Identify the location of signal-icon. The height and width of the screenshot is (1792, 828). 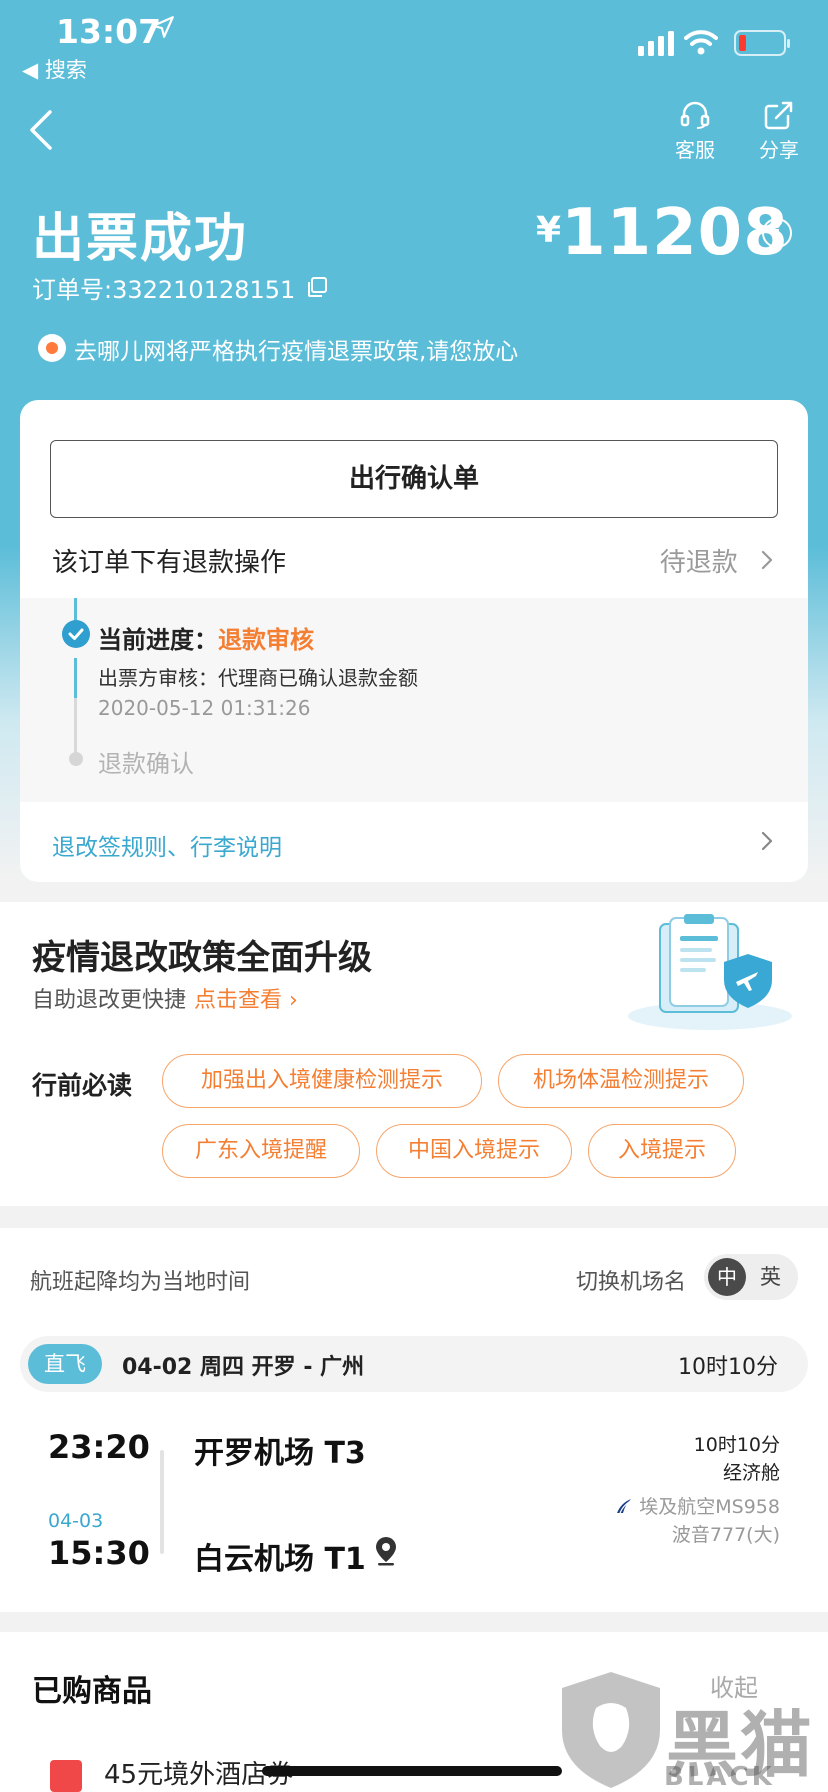
(656, 43).